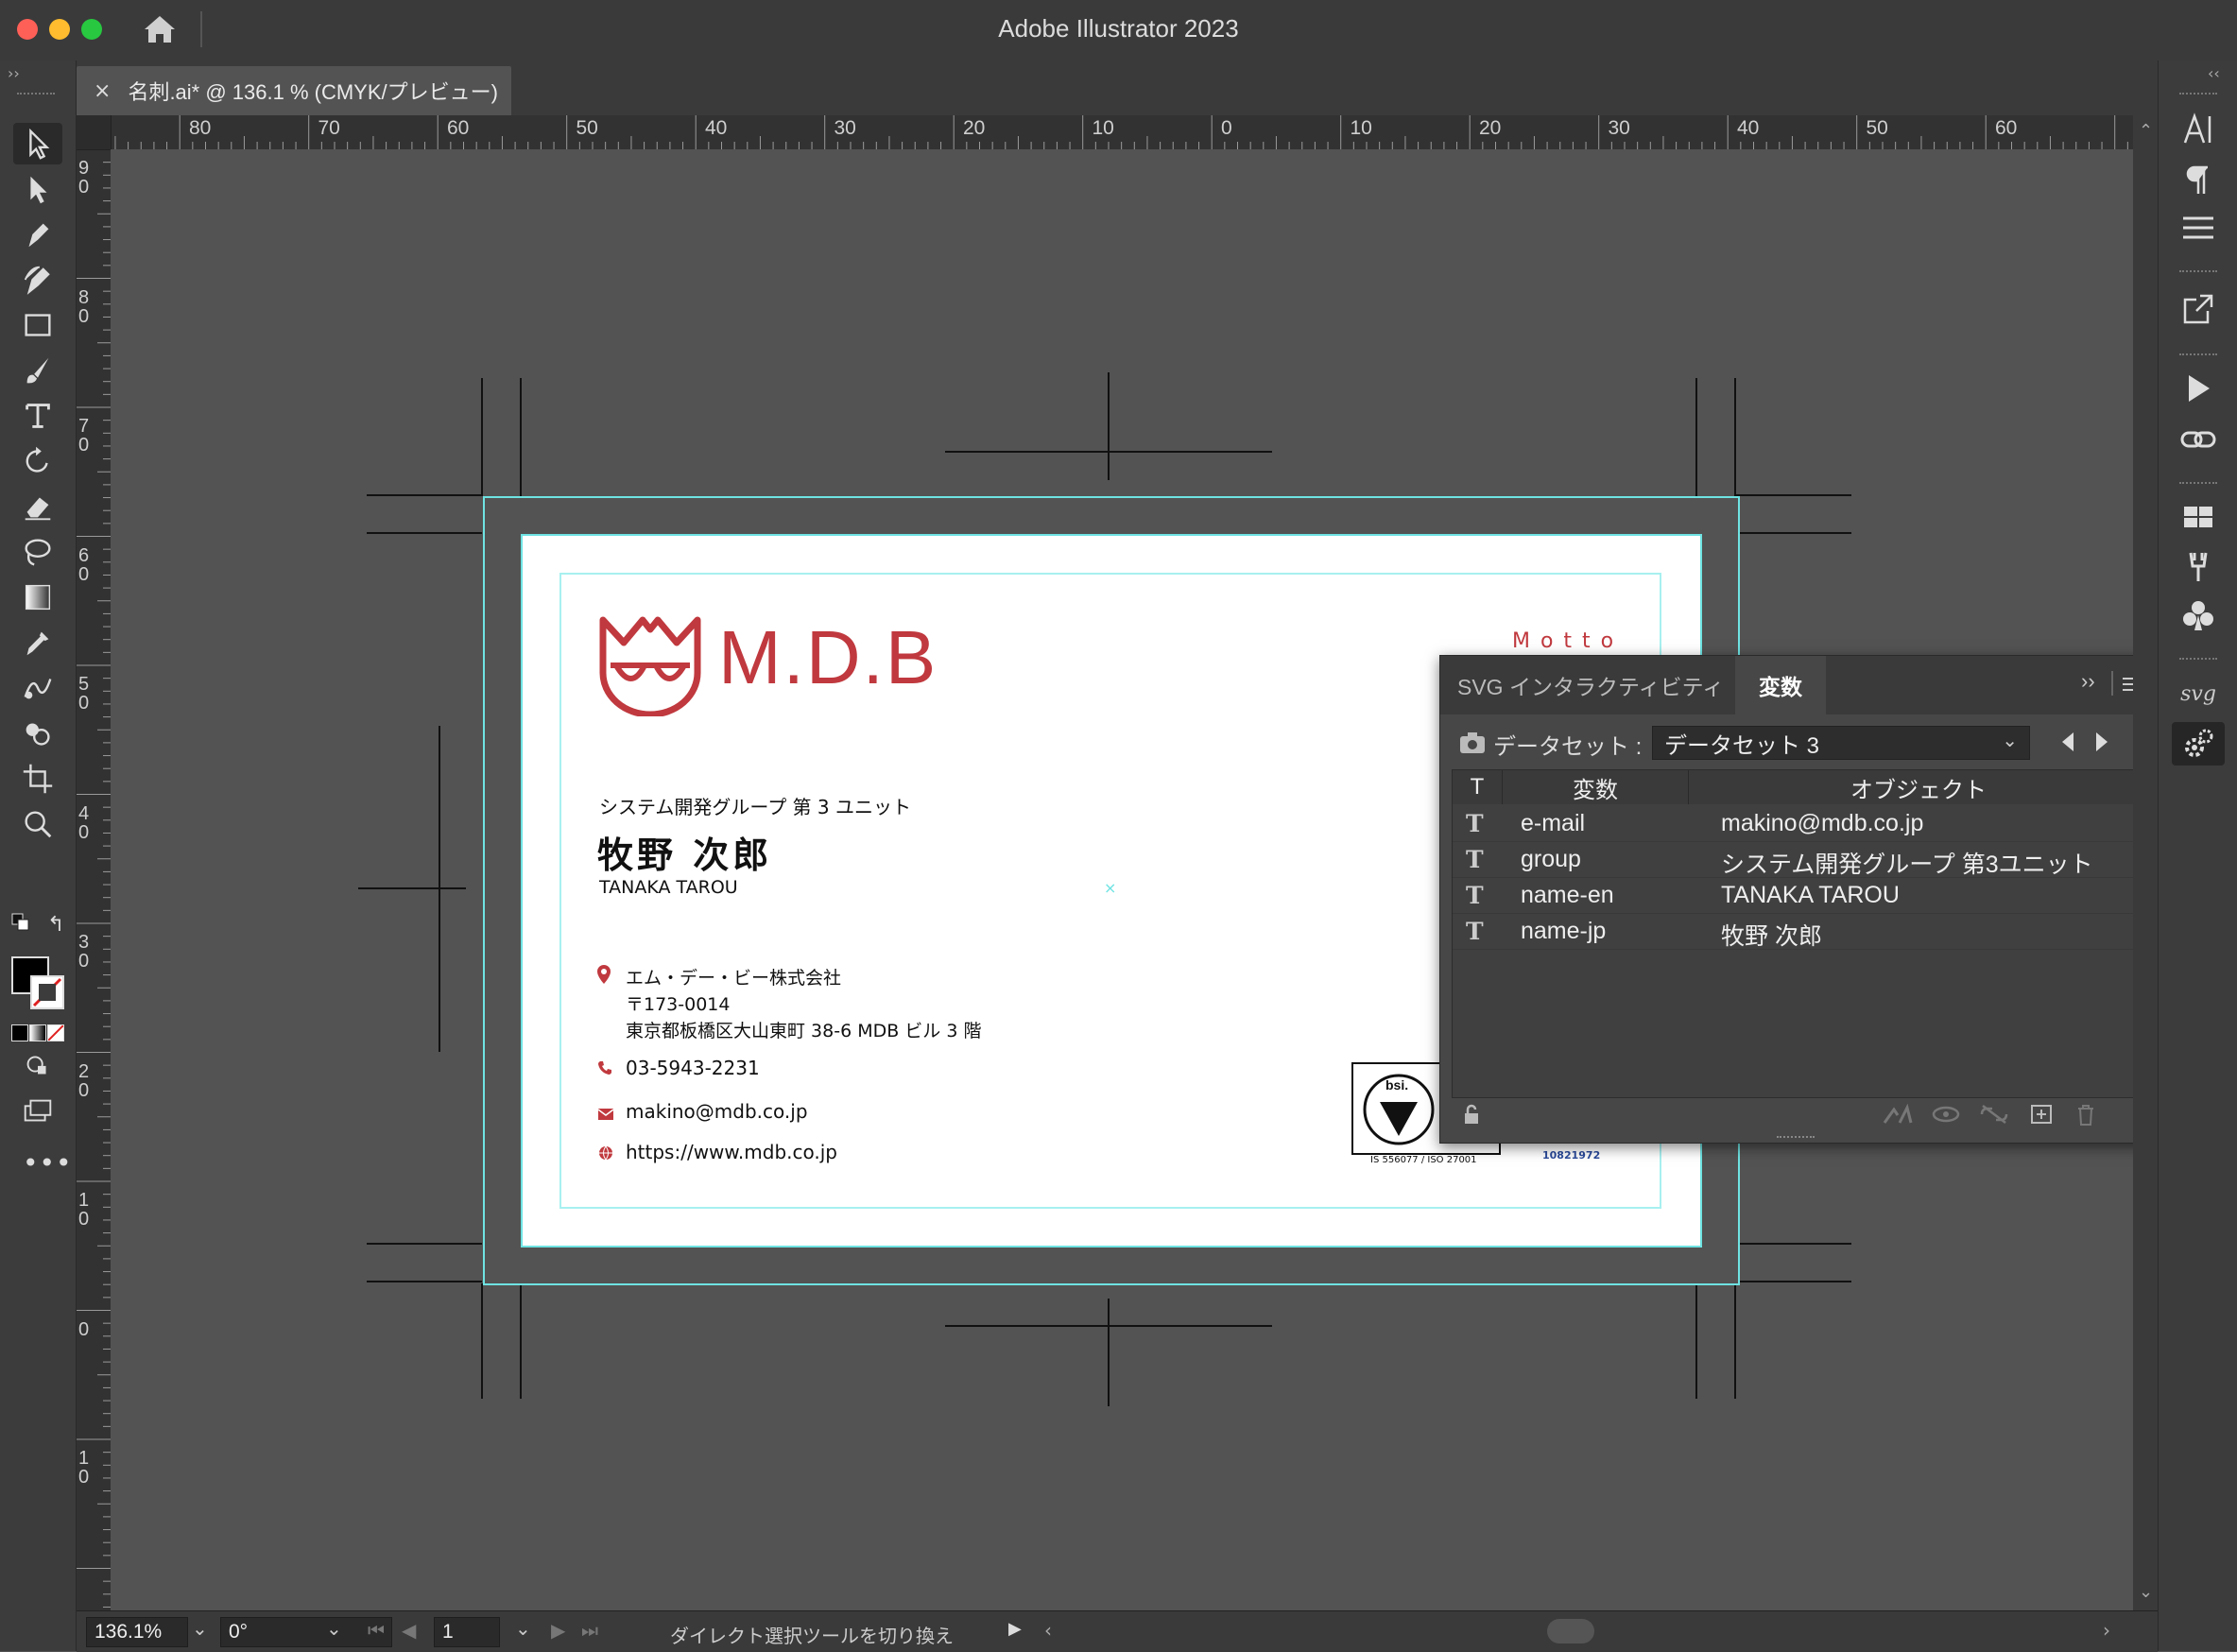  I want to click on default-colors-icon, so click(20, 922).